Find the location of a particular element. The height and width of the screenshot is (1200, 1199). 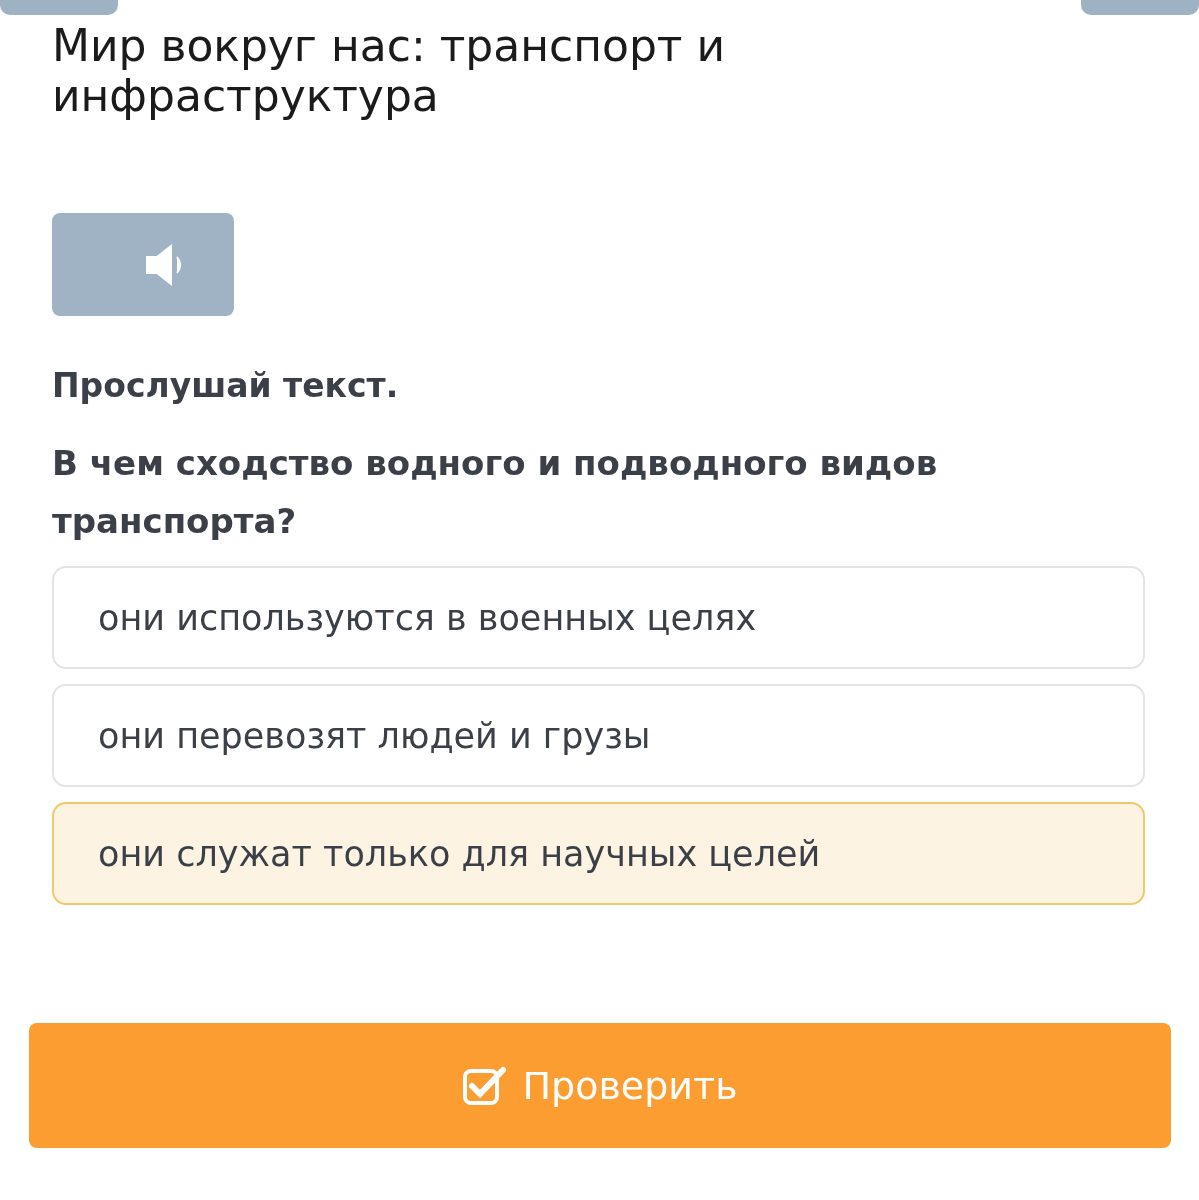

audio-button is located at coordinates (143, 264).